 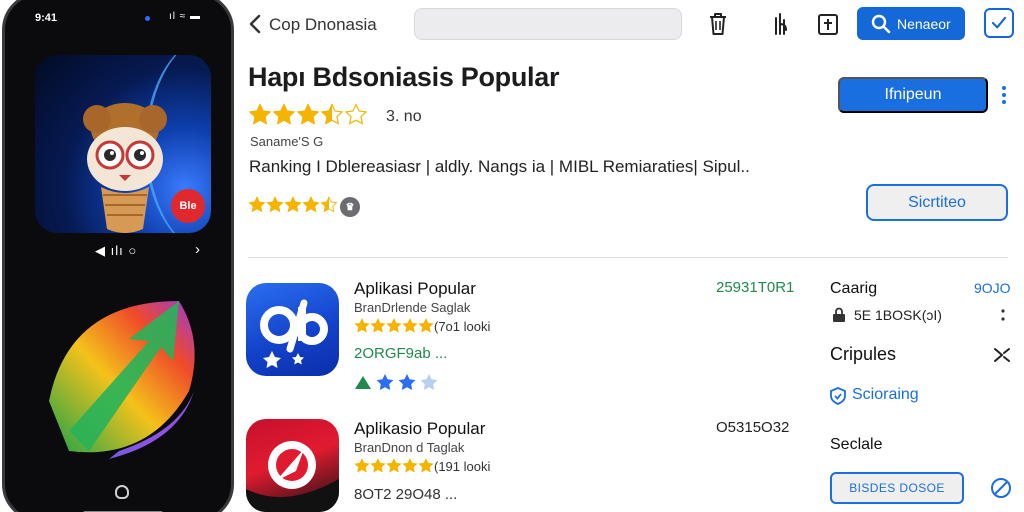 I want to click on featured-app-card: Ble, so click(x=123, y=144).